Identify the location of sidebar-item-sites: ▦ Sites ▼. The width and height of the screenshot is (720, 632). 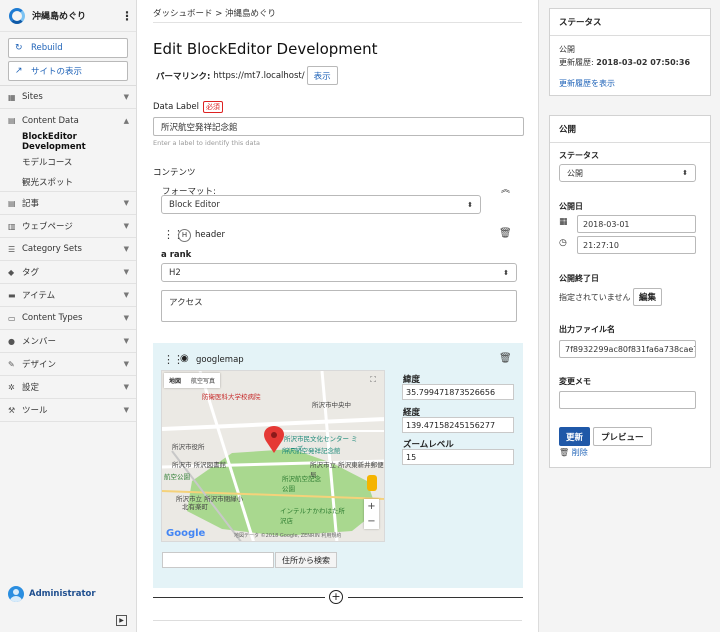
(68, 97).